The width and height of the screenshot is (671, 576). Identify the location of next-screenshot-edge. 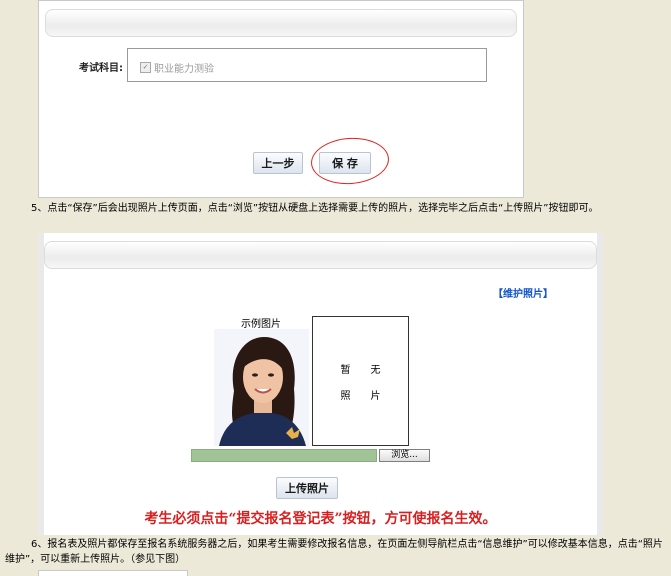
(113, 573).